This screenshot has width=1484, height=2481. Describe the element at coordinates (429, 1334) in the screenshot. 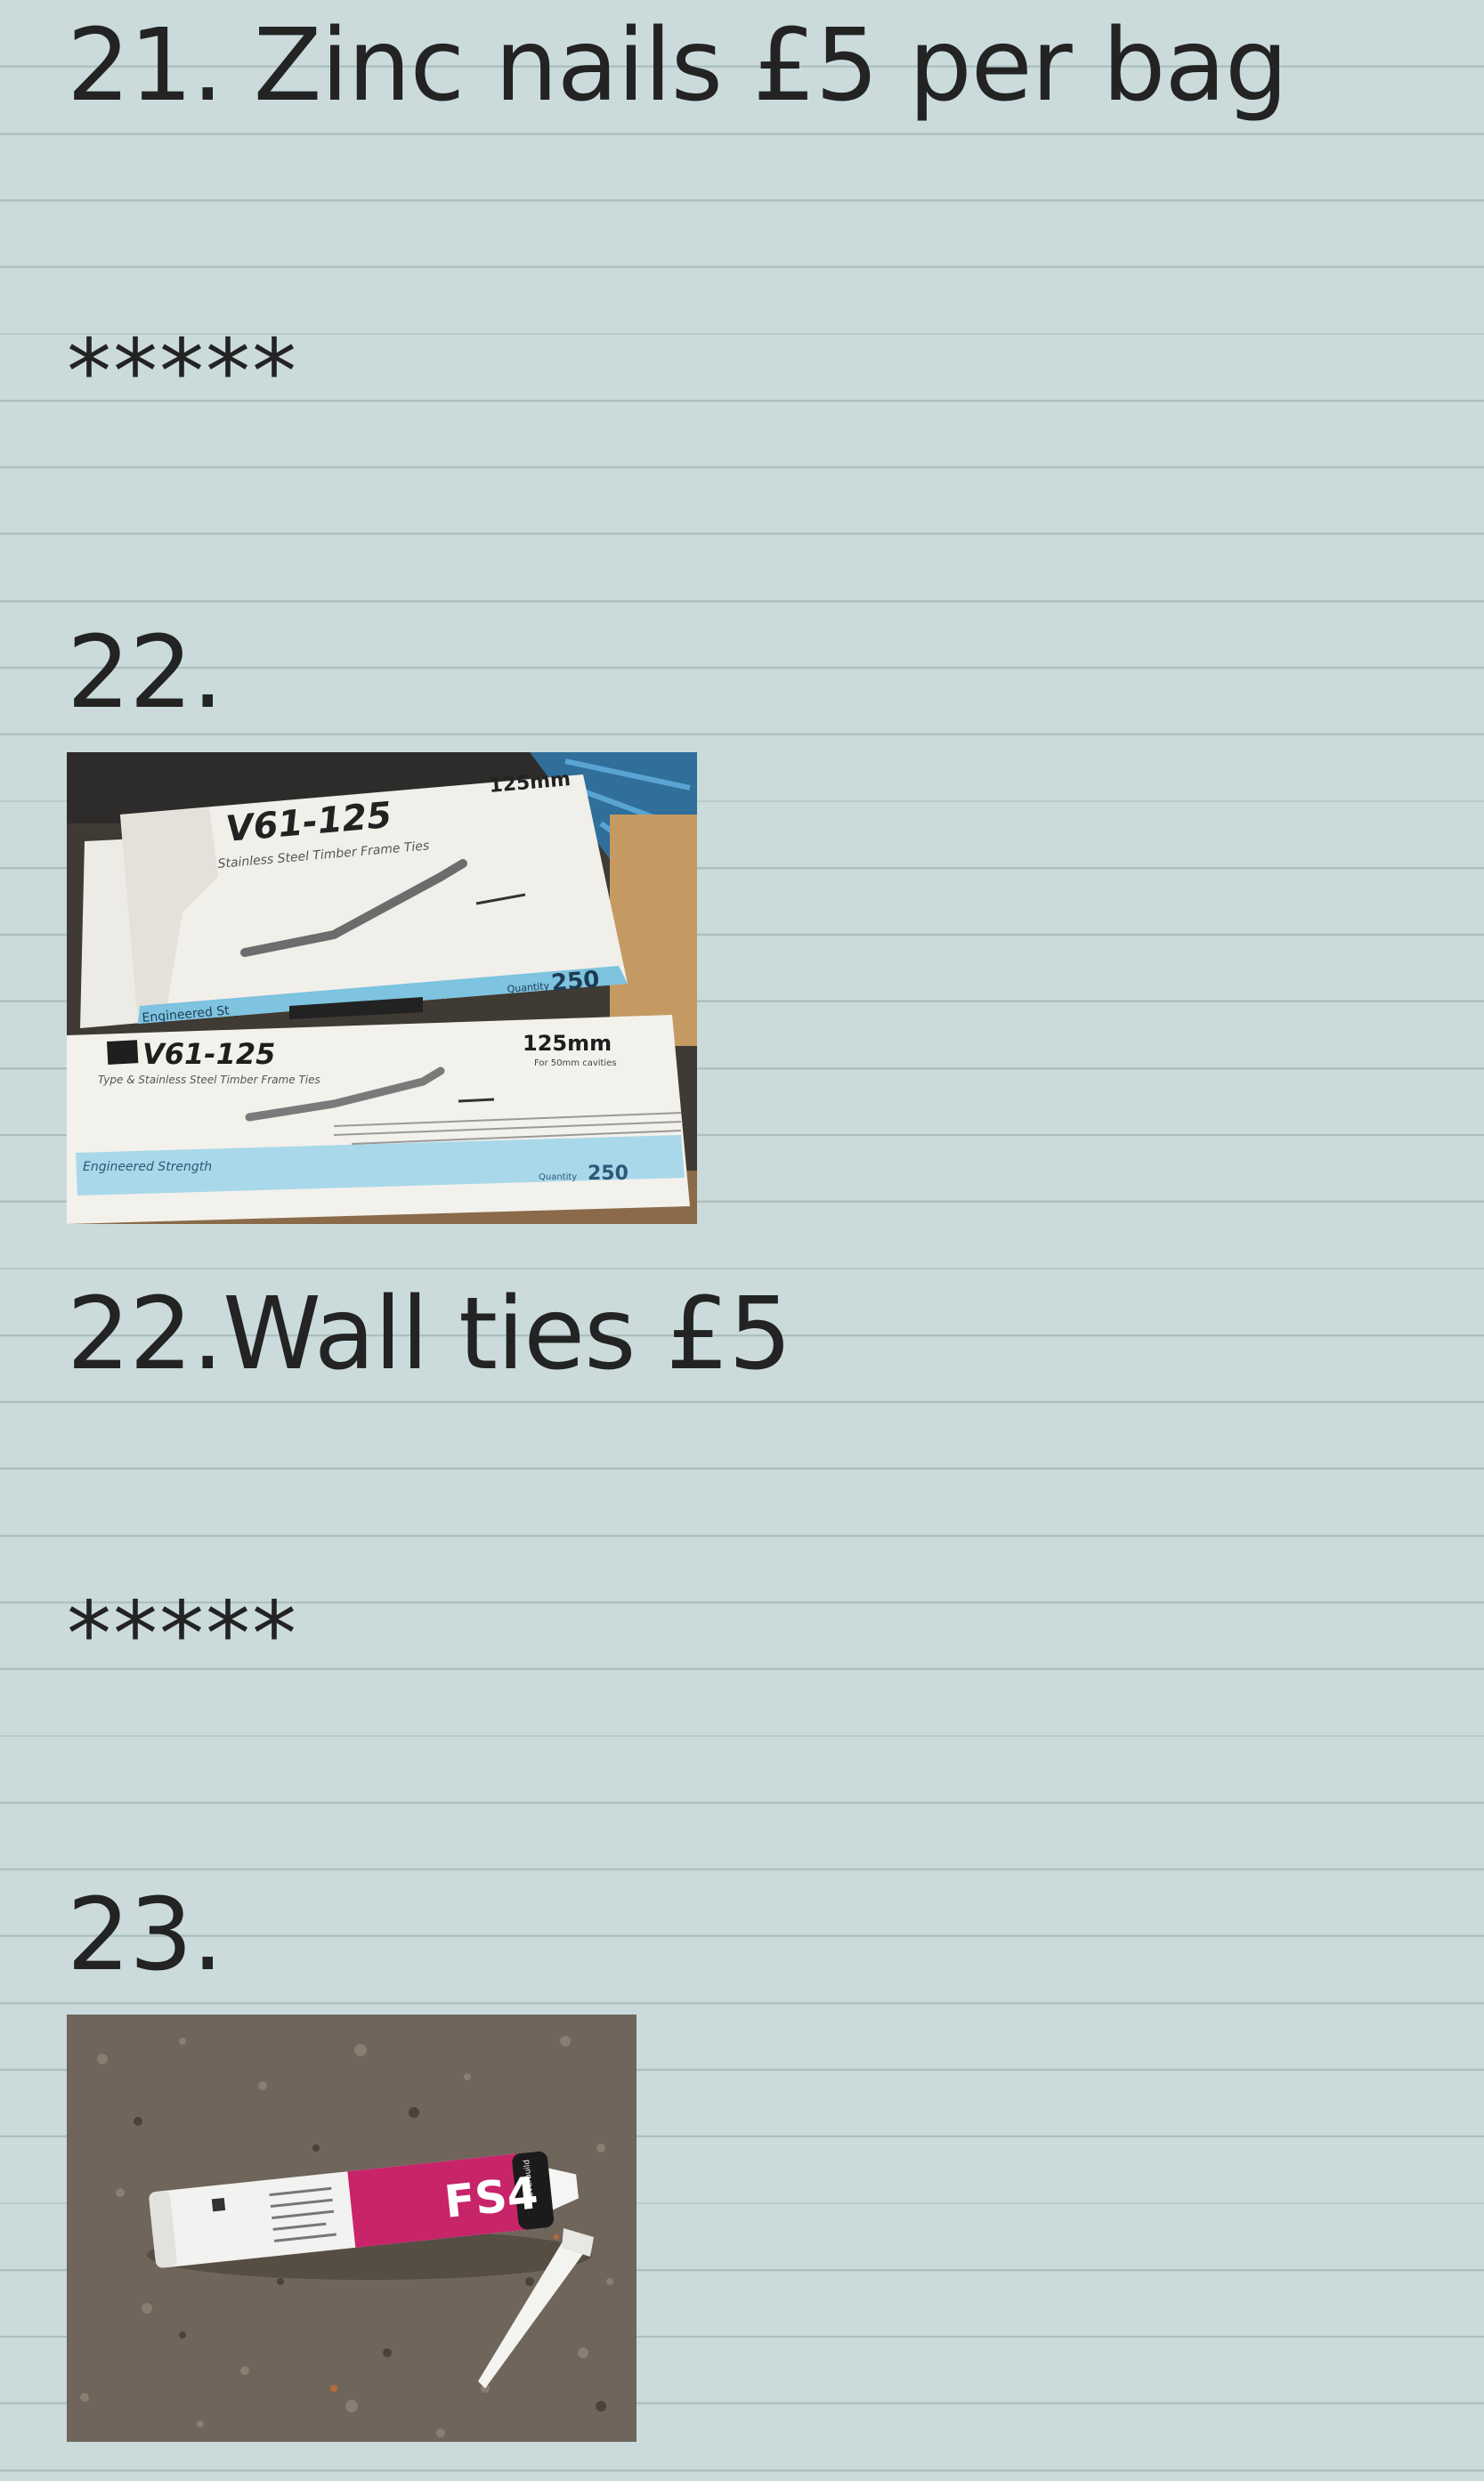

I see `item-22-caption: 22.Wall ties £5` at that location.